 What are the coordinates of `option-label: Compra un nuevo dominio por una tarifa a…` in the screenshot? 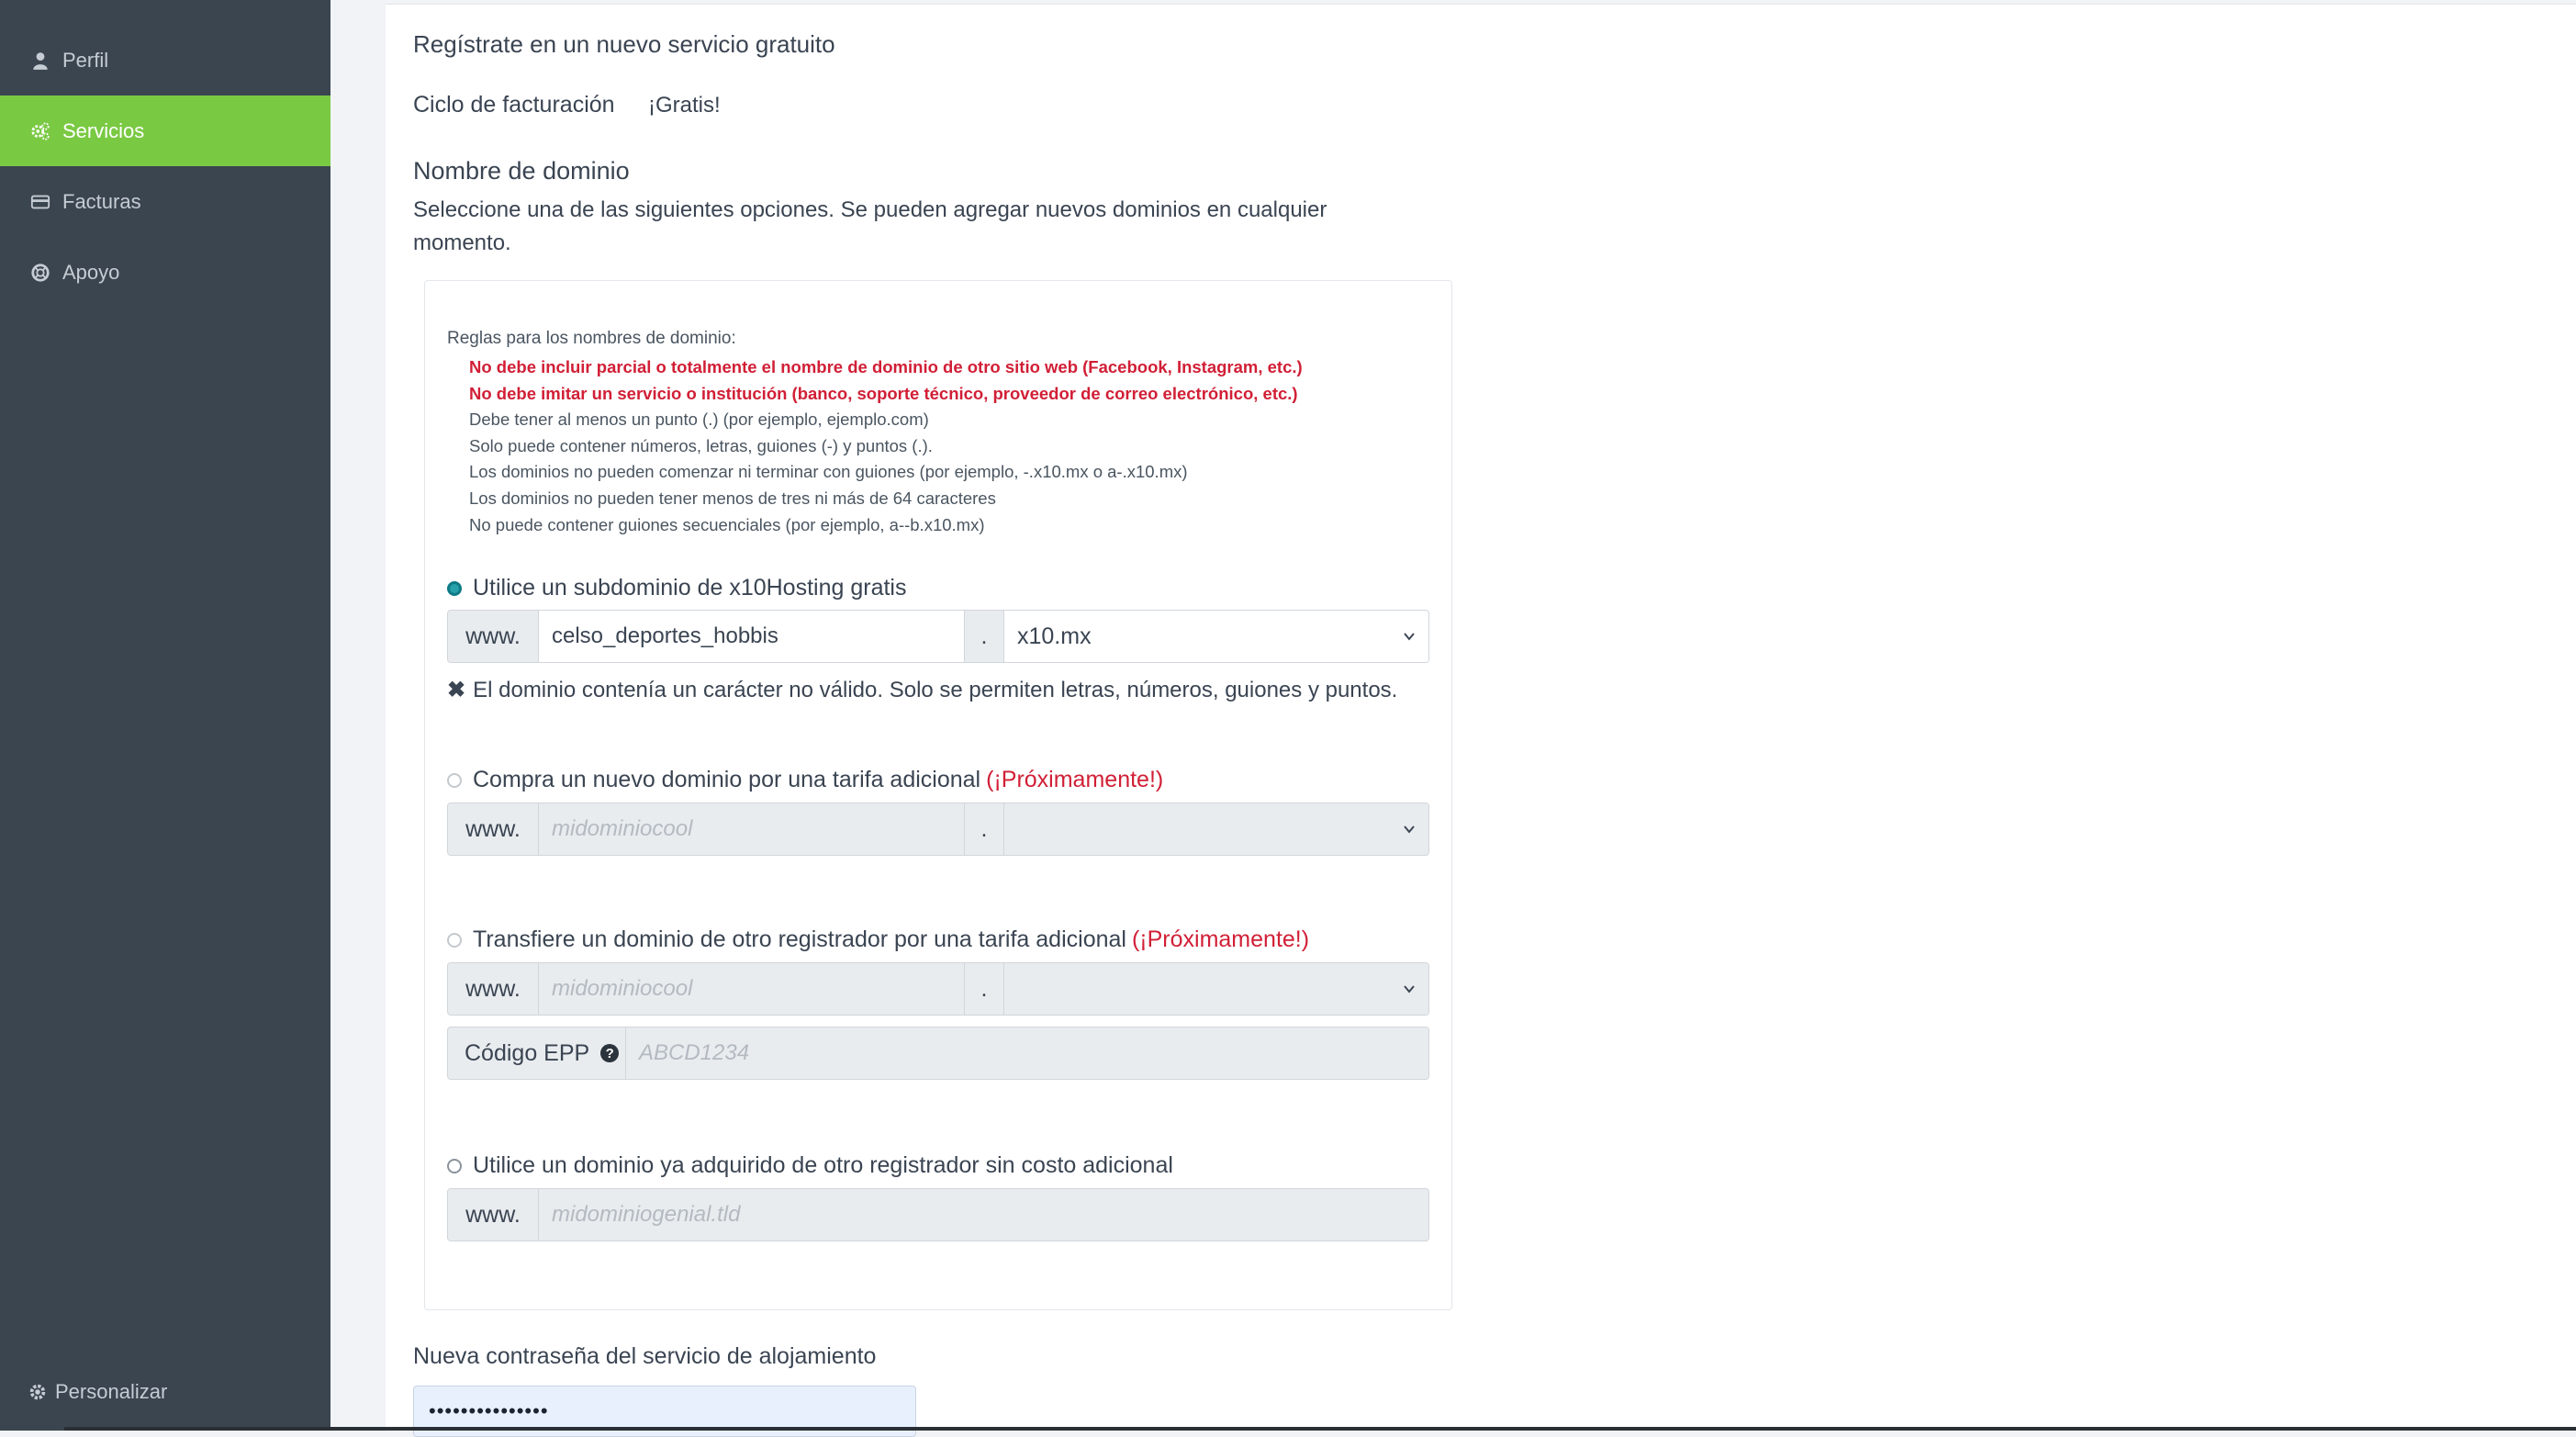 It's located at (727, 780).